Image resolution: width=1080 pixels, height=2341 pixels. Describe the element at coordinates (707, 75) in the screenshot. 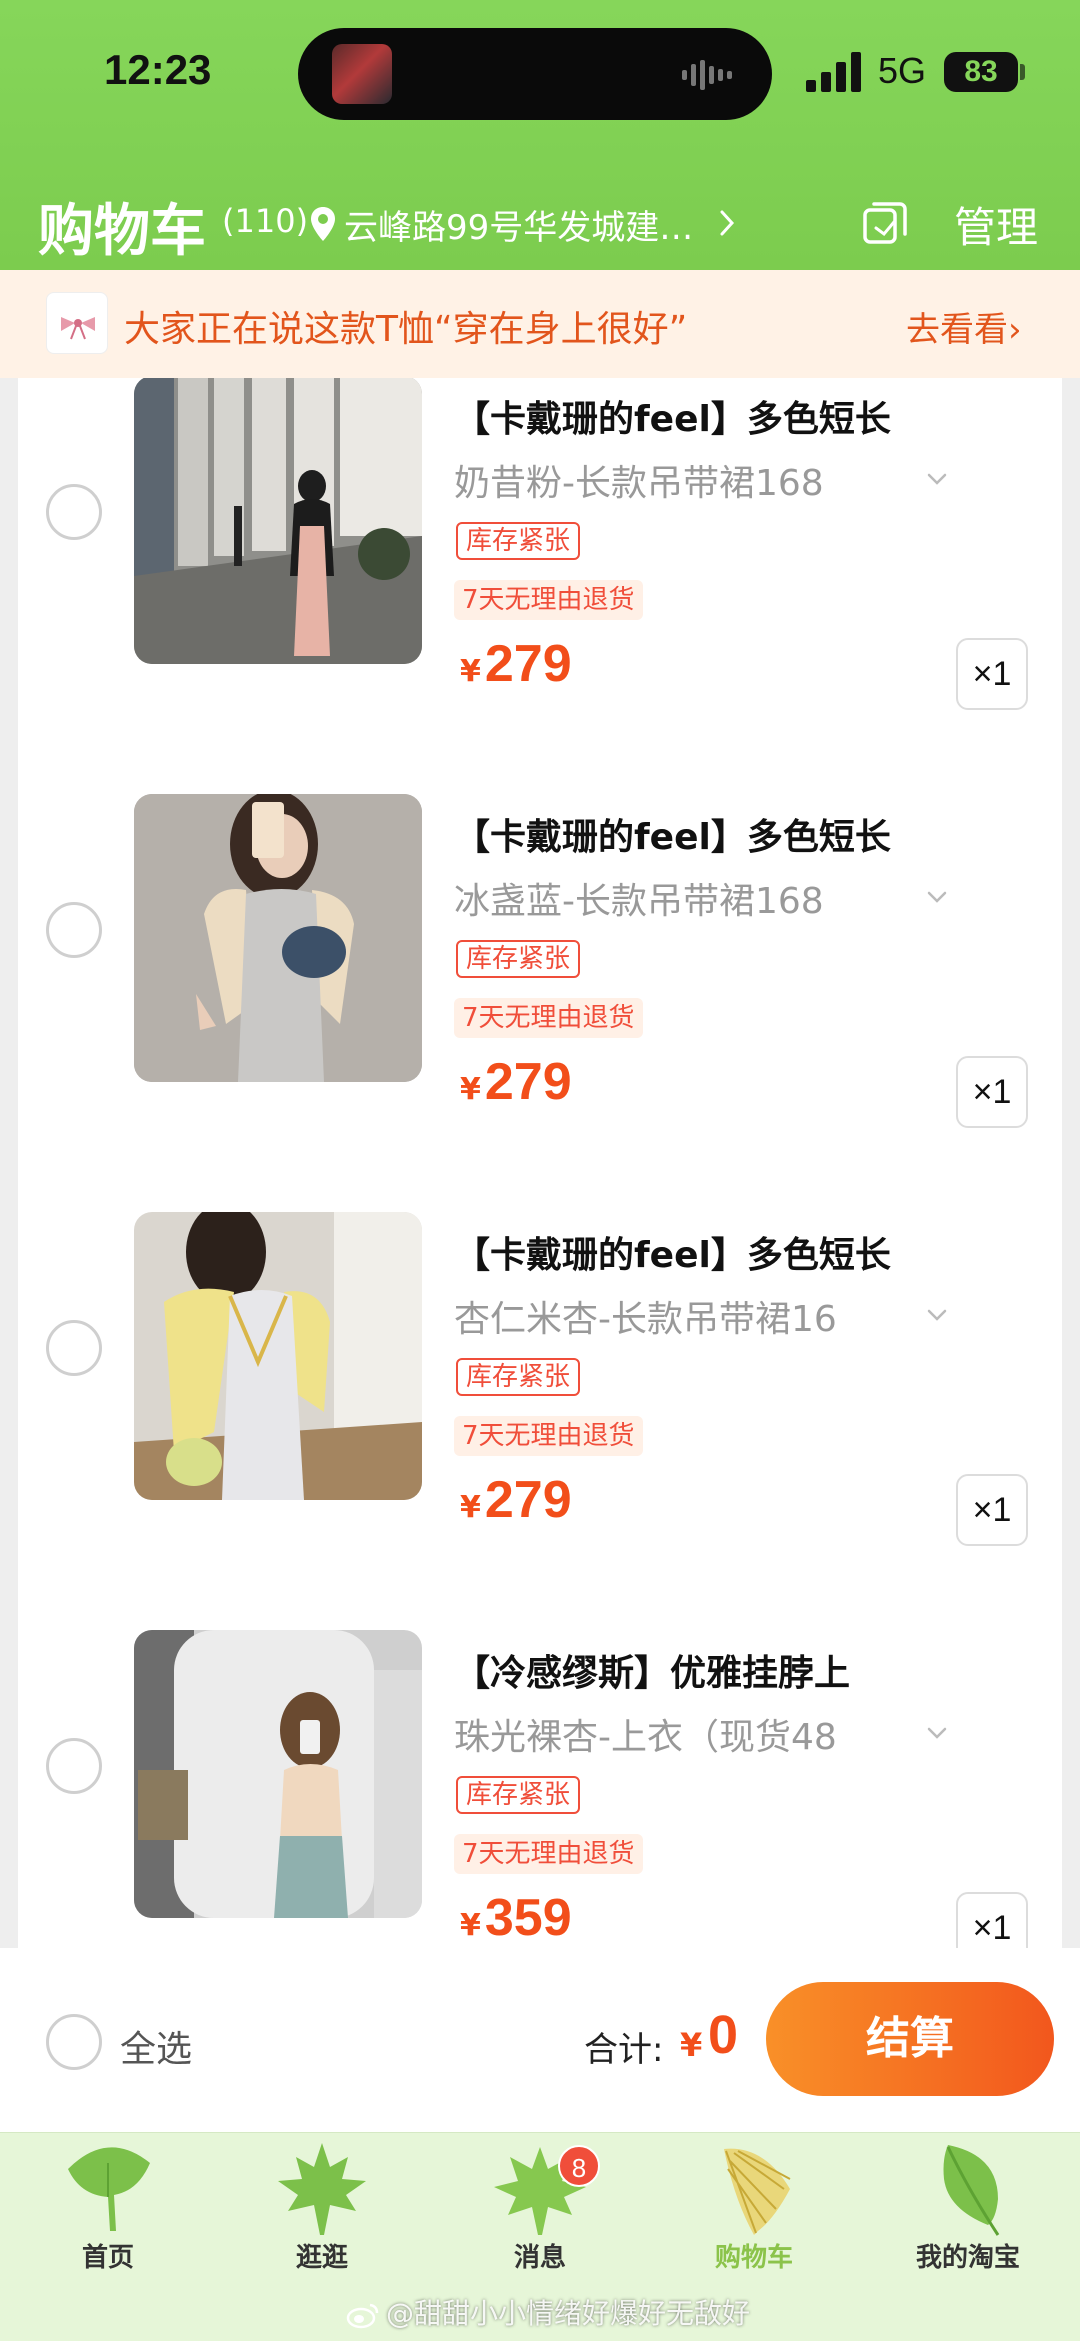

I see `audio-wave-icon` at that location.